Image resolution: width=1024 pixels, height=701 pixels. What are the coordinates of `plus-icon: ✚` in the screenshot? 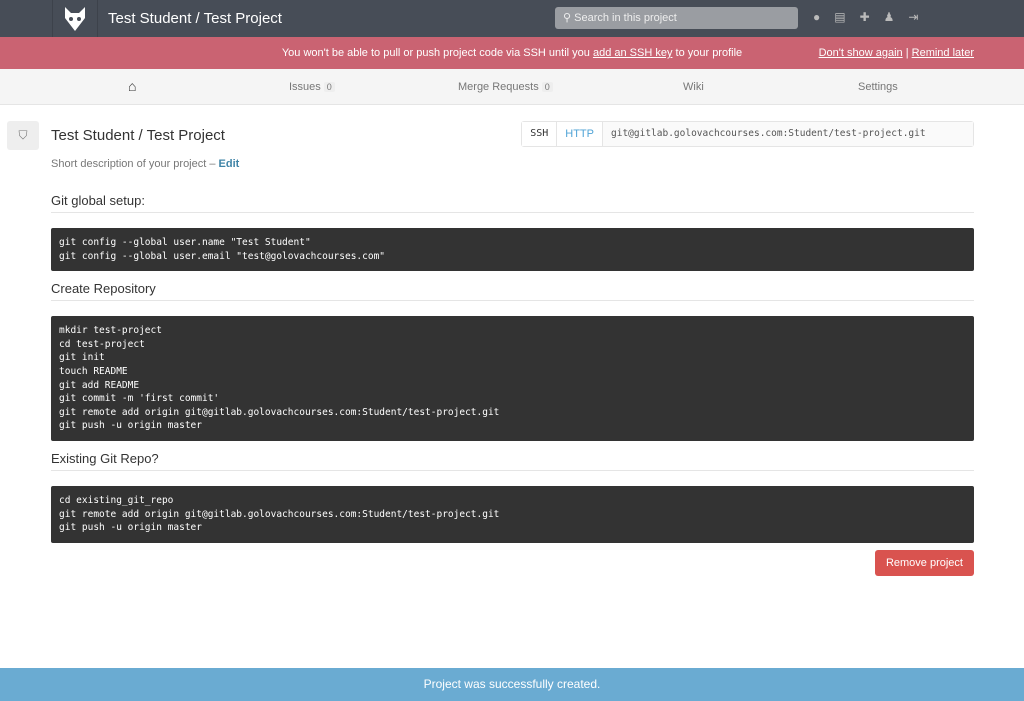 It's located at (865, 17).